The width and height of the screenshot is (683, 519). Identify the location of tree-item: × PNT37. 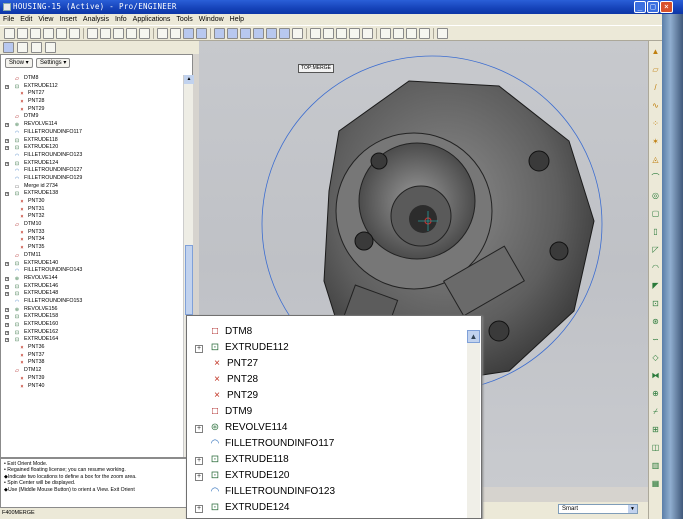
(93, 356).